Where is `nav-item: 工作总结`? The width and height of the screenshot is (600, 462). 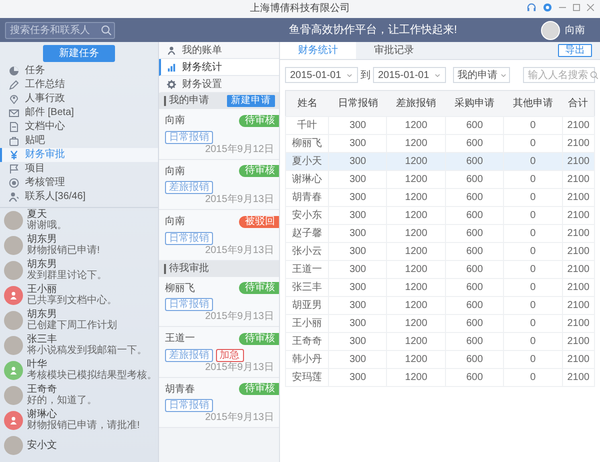
nav-item: 工作总结 is located at coordinates (79, 85).